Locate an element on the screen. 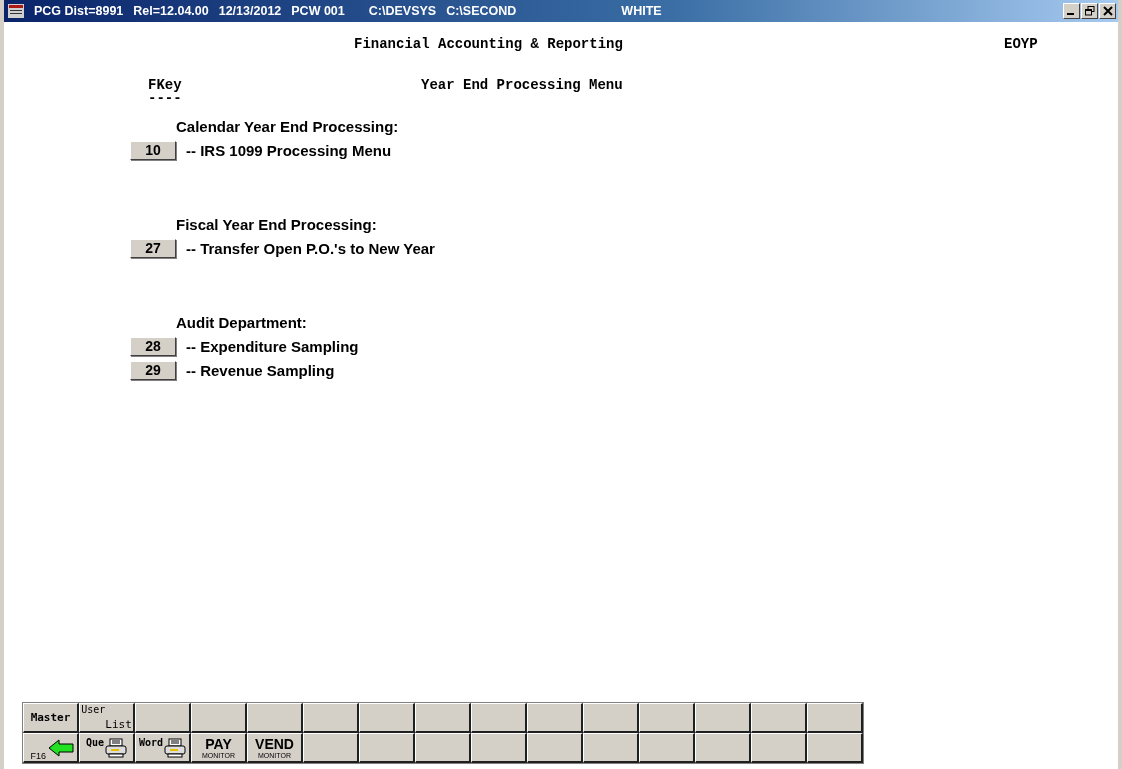 This screenshot has width=1122, height=769. menu-option: -- IRS 1099 Processing Menu is located at coordinates (289, 150).